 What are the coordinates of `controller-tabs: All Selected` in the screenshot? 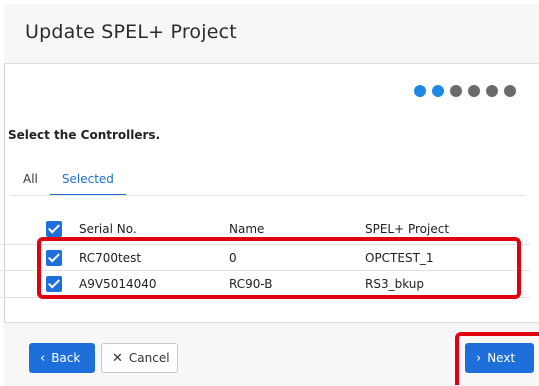 It's located at (86, 184).